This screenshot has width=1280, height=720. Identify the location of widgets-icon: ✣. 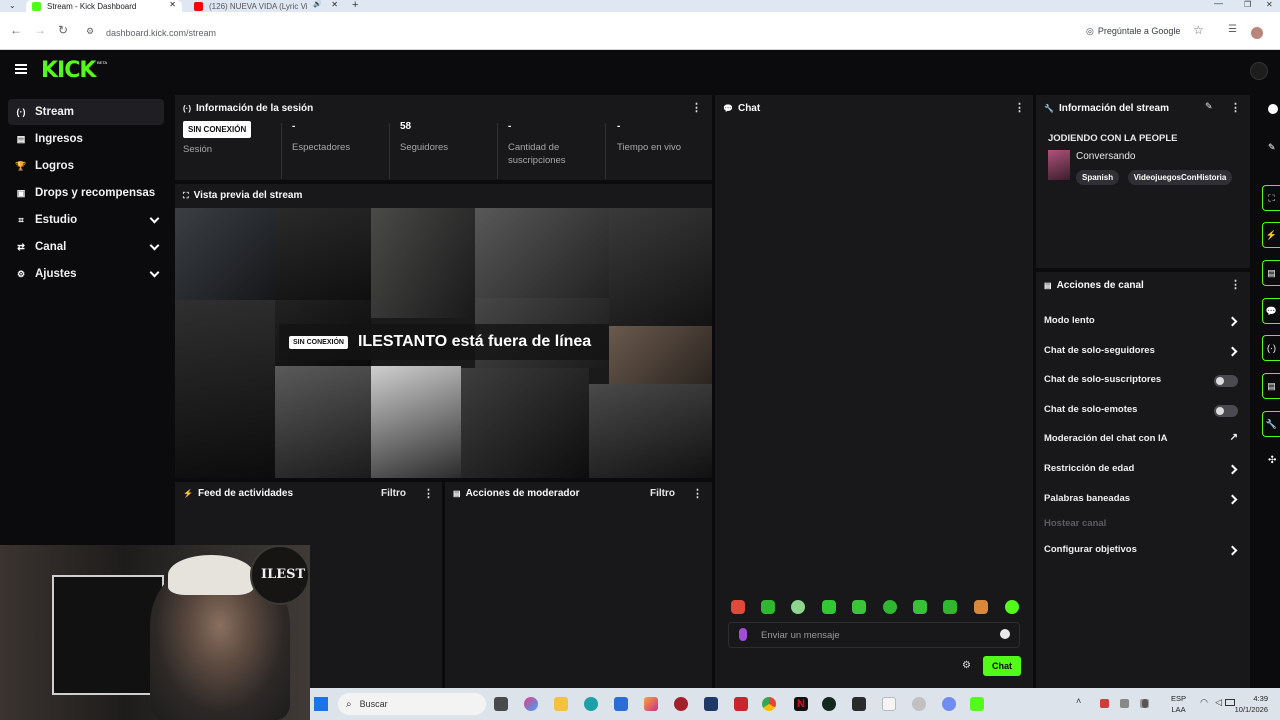
(1272, 460).